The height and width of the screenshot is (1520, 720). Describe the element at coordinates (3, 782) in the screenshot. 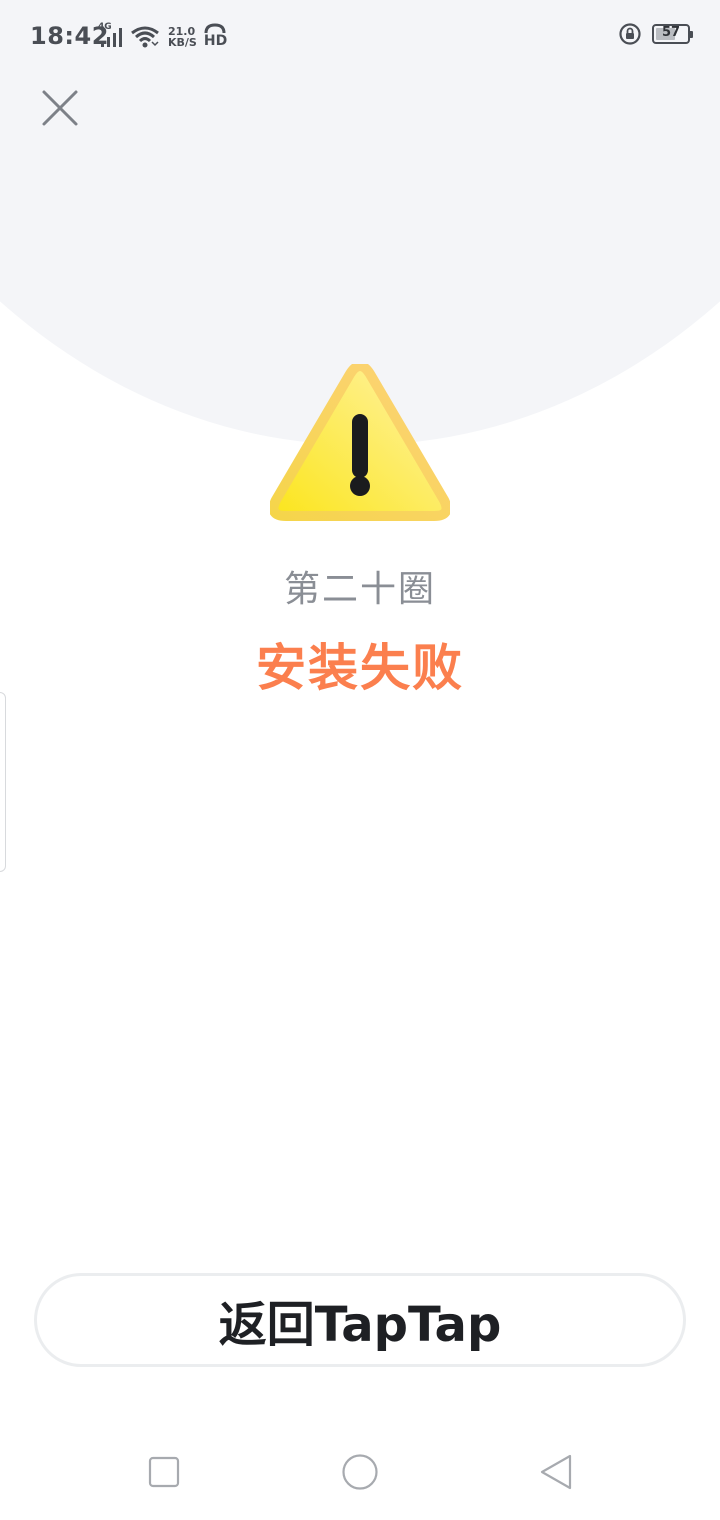

I see `side-edge-handle` at that location.